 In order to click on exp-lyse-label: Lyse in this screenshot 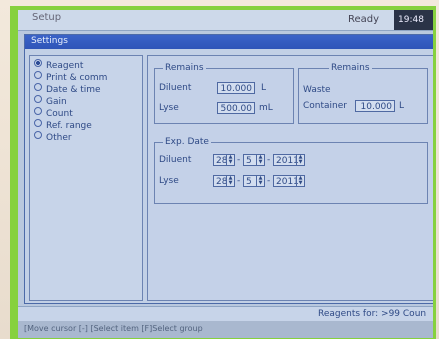, I will do `click(169, 181)`.